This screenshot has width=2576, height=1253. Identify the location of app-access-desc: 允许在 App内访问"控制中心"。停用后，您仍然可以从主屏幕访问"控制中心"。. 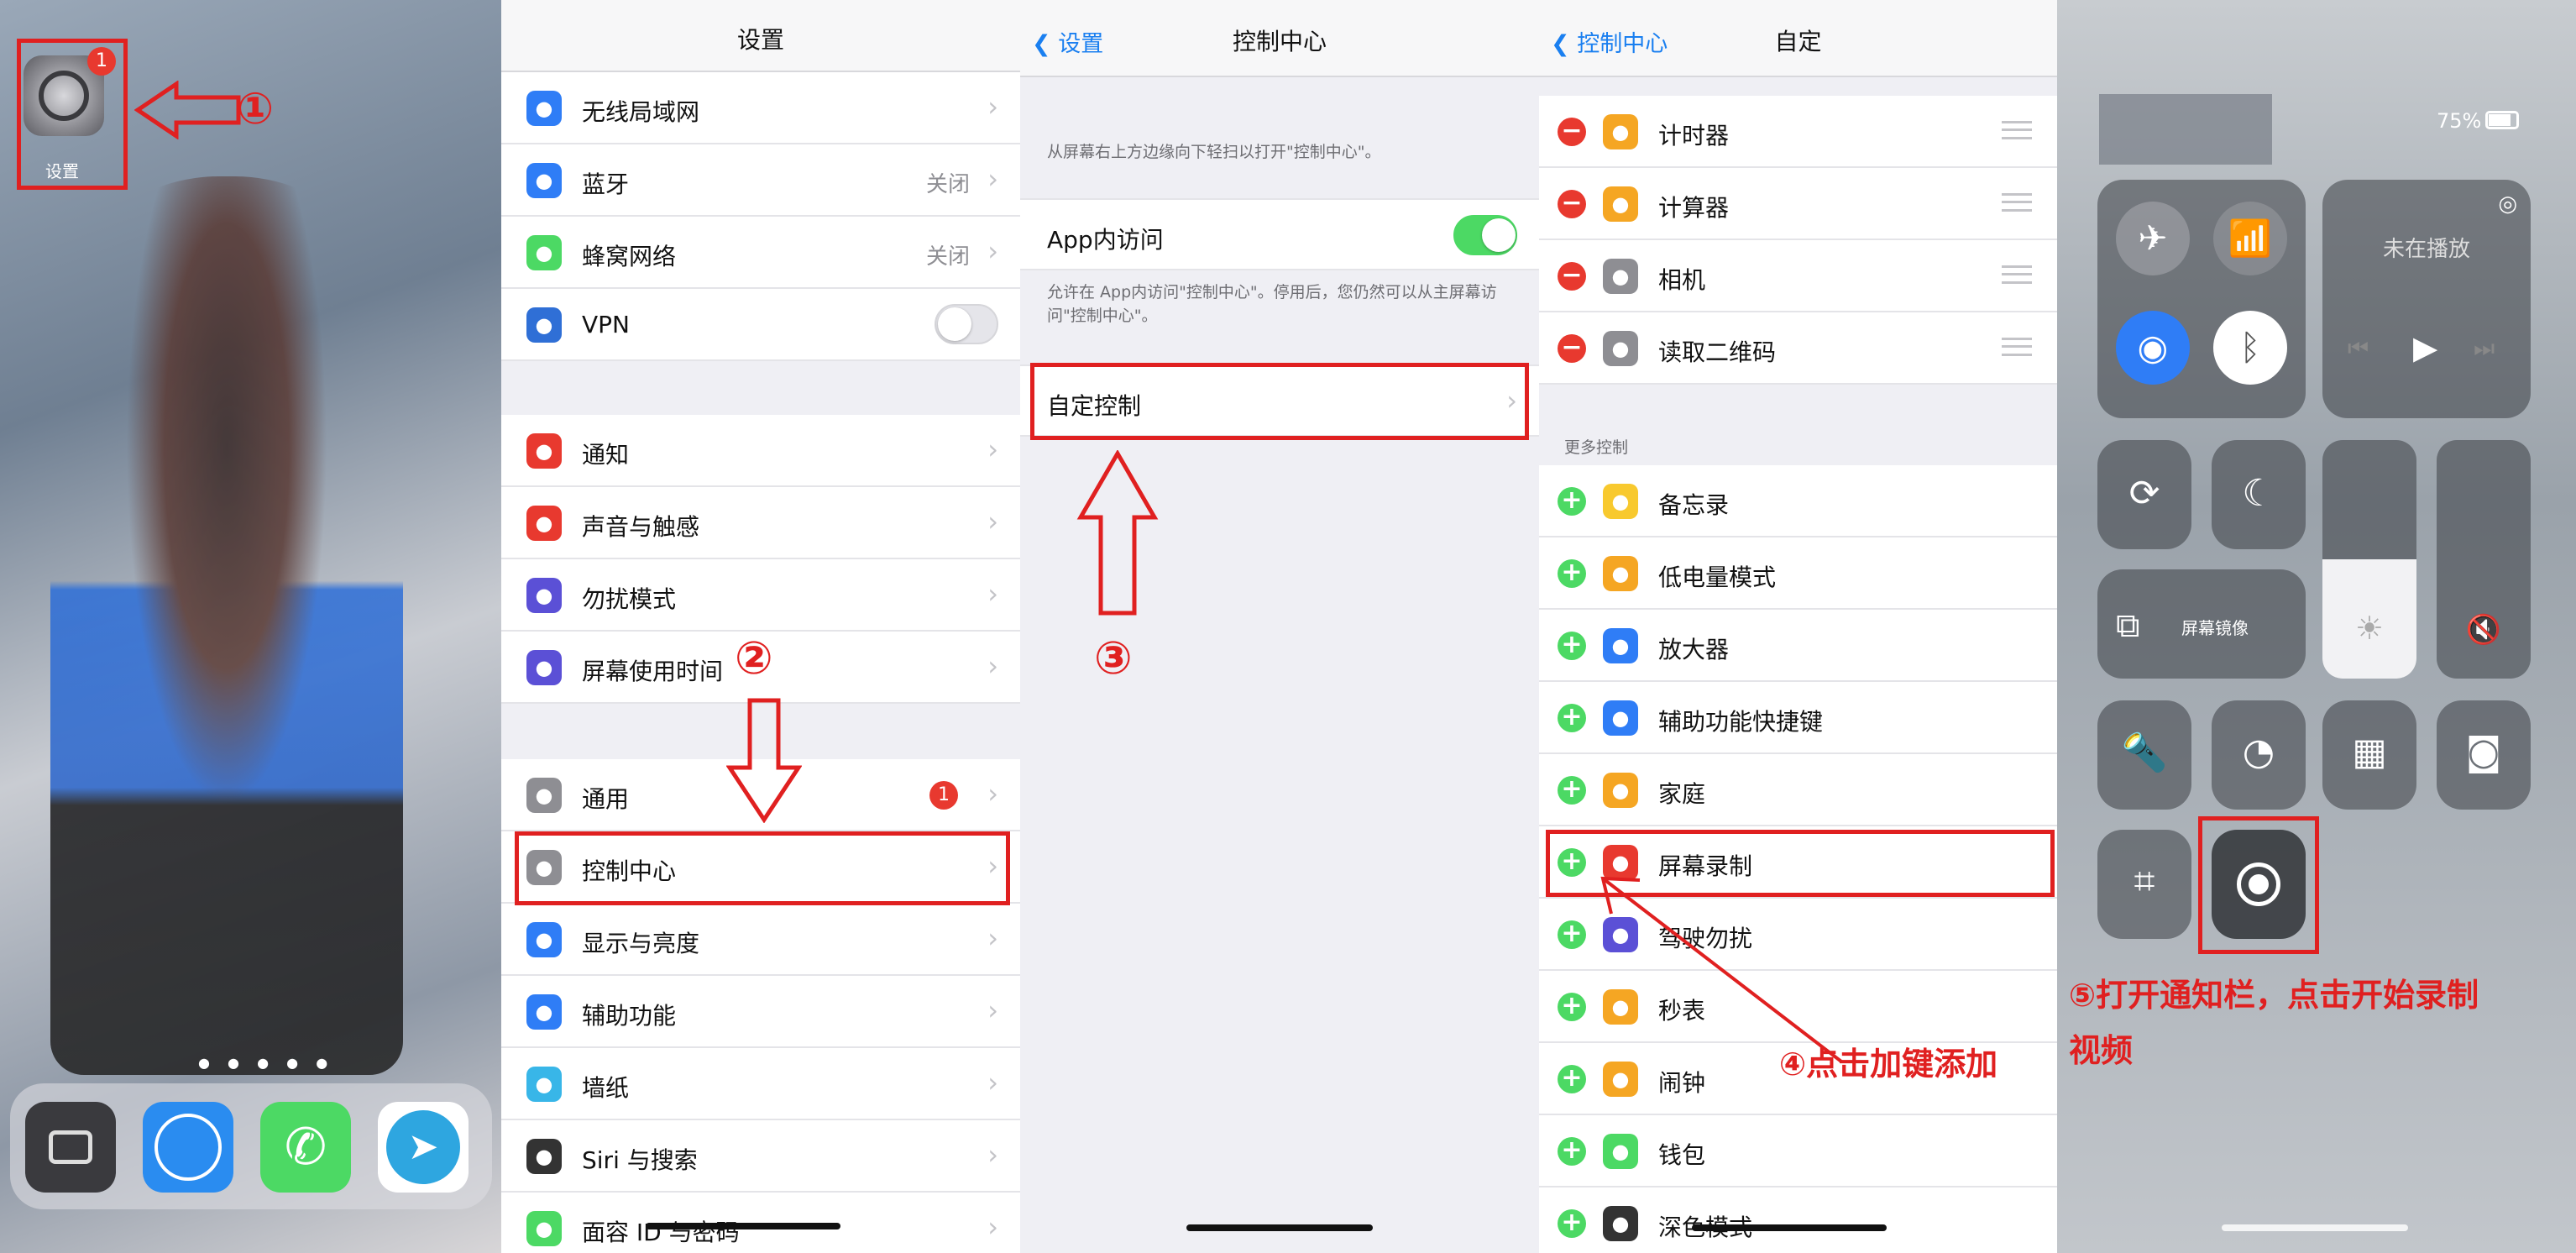
(1272, 304).